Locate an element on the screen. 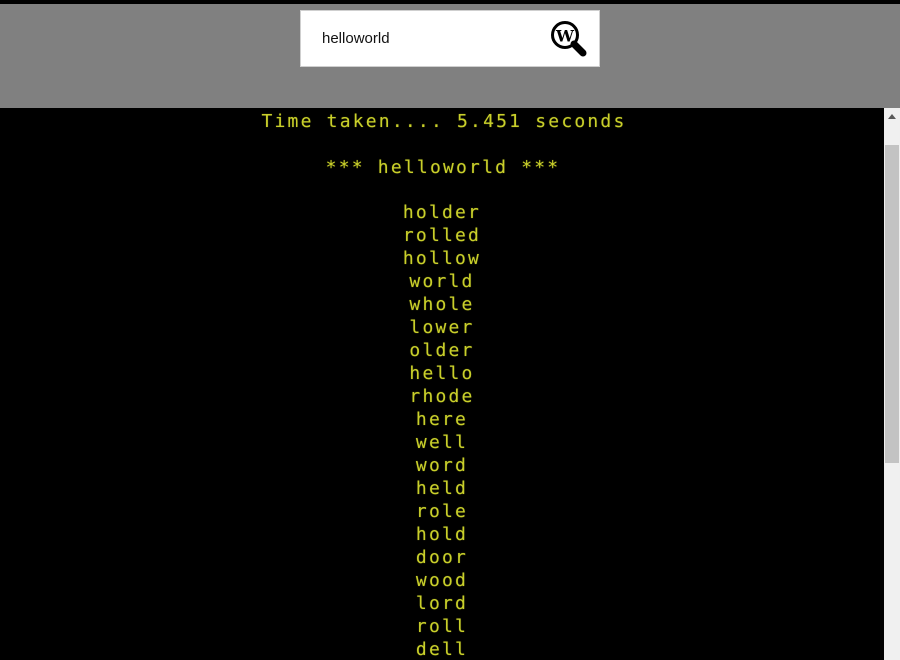  time-taken-line: Time taken.... 5.451 seconds is located at coordinates (444, 121).